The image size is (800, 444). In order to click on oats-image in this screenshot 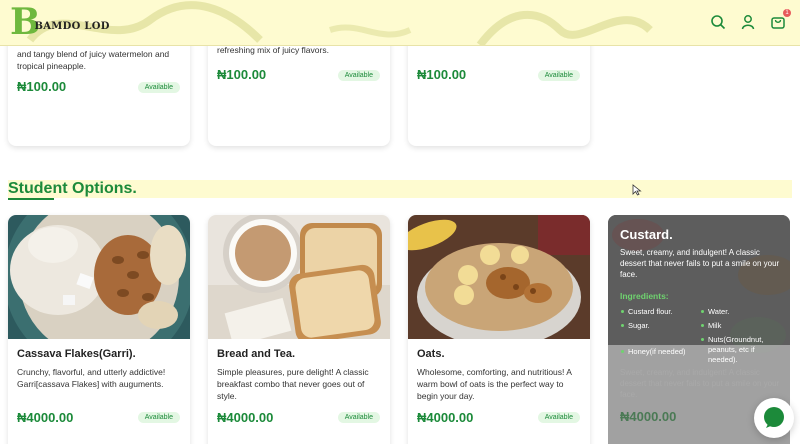, I will do `click(499, 277)`.